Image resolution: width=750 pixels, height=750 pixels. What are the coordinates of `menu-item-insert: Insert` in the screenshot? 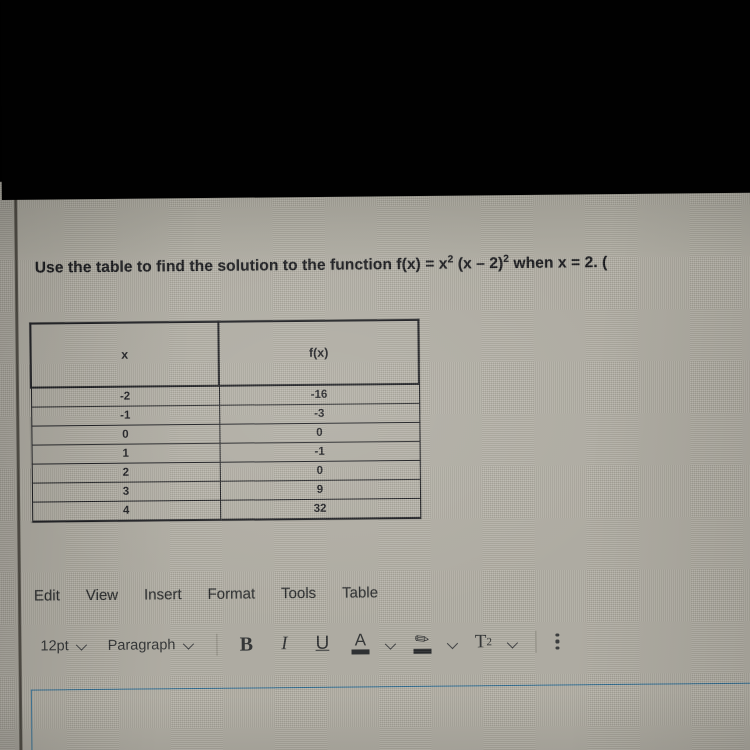 It's located at (163, 594).